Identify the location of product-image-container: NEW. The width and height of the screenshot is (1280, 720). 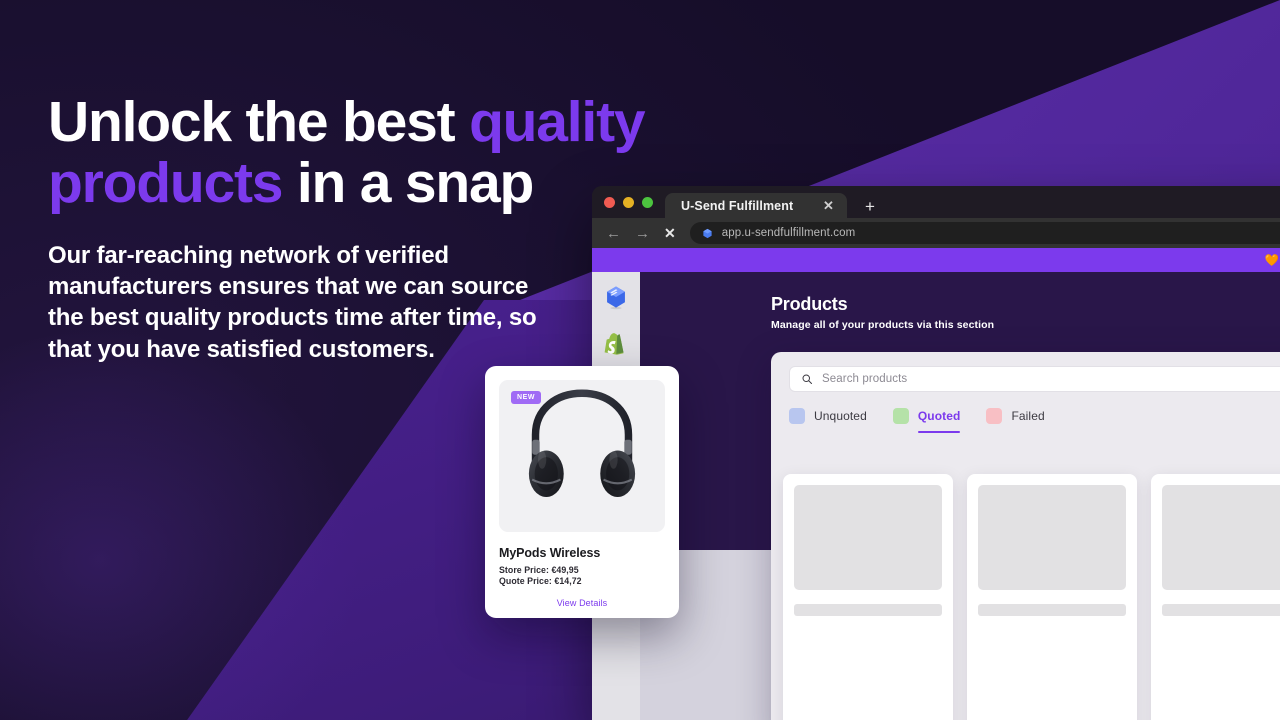
(582, 456).